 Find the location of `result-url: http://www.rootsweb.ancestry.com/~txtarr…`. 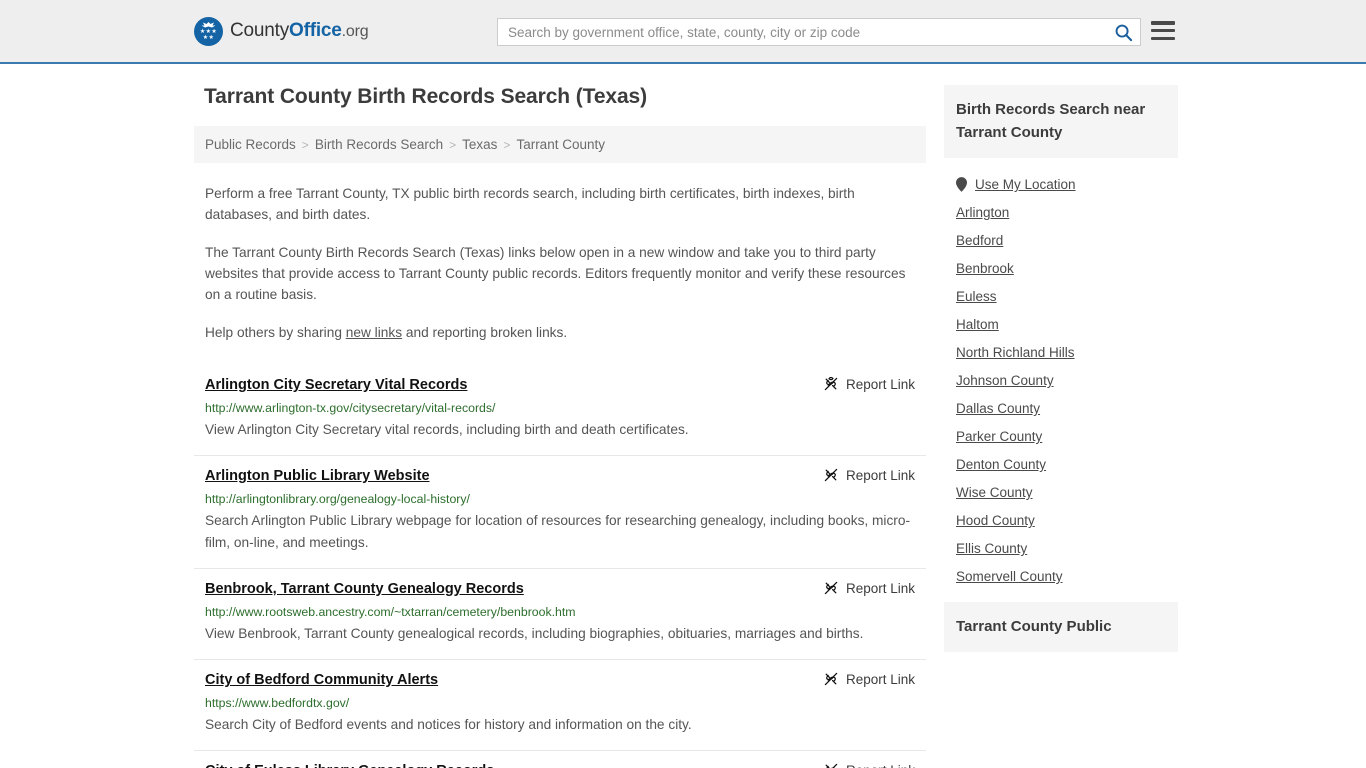

result-url: http://www.rootsweb.ancestry.com/~txtarr… is located at coordinates (560, 612).